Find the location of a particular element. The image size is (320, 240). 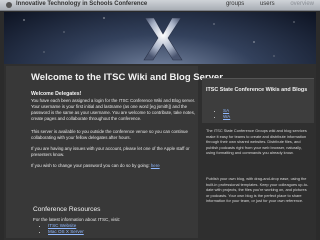

change-password-link: here is located at coordinates (155, 165).